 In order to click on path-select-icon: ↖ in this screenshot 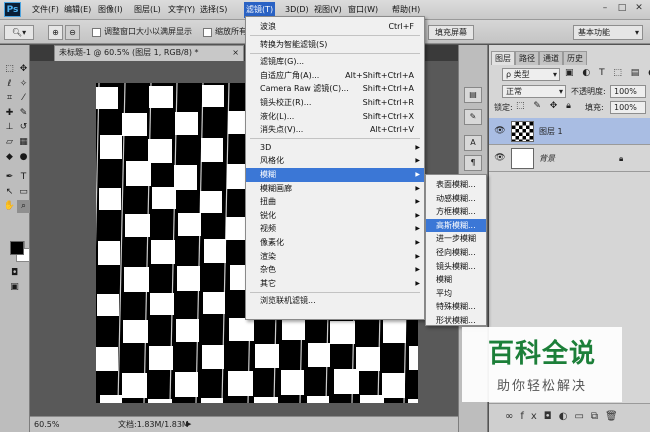, I will do `click(9, 192)`.